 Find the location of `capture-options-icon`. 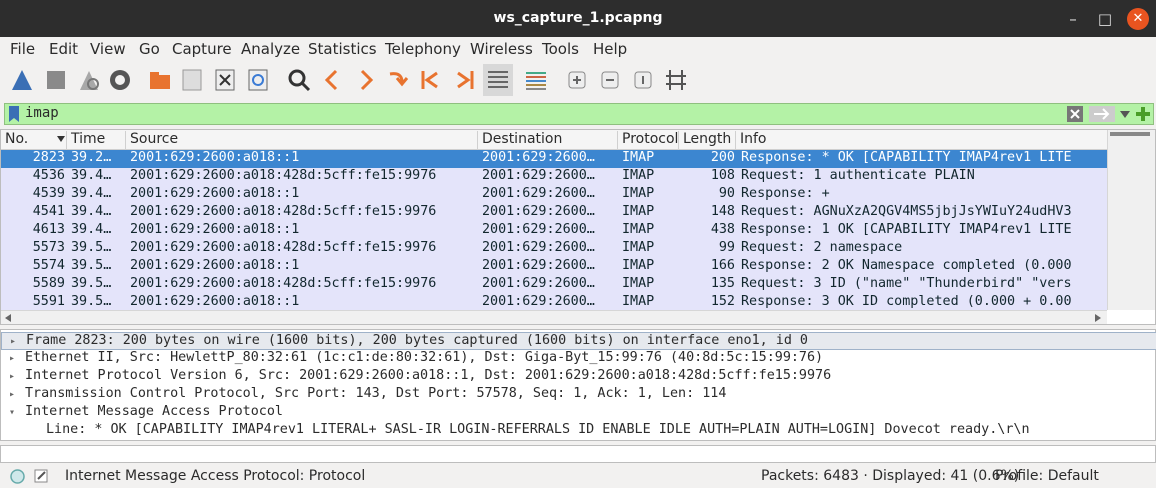

capture-options-icon is located at coordinates (120, 80).